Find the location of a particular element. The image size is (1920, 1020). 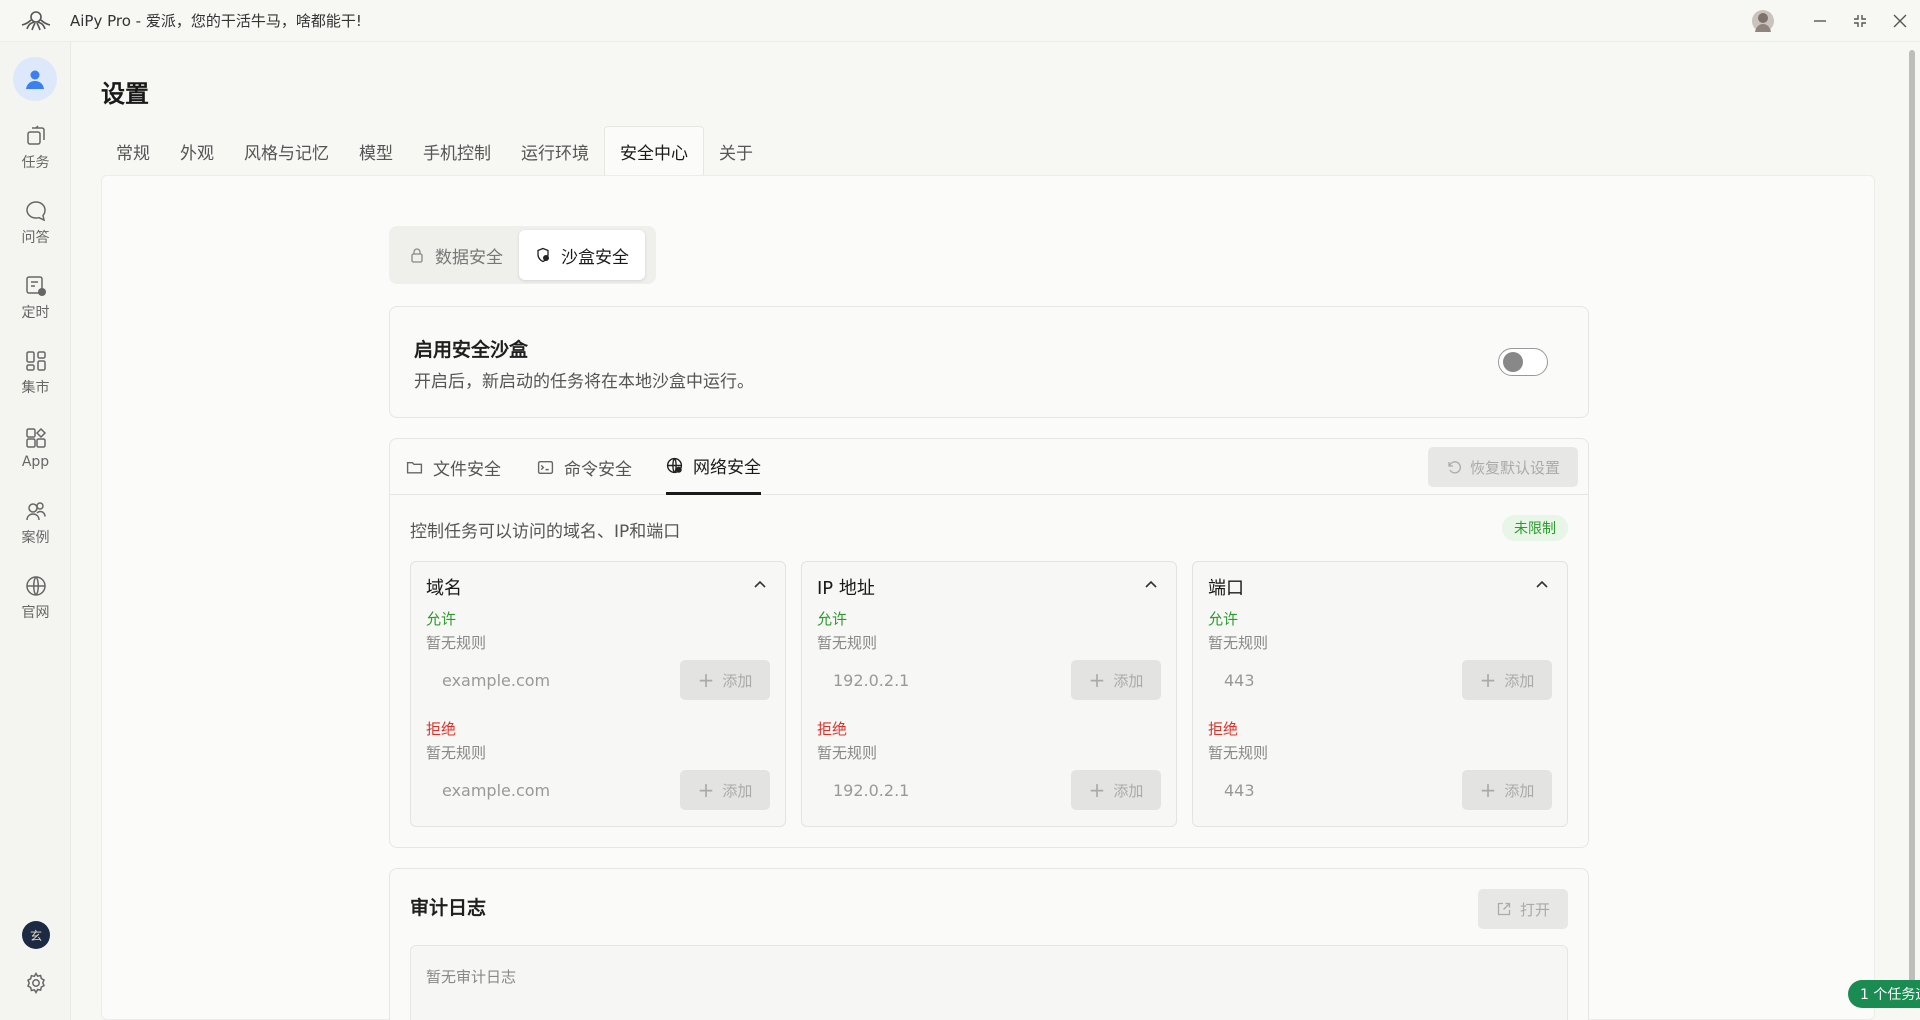

allow-rule-input: 192.0.2.1 is located at coordinates (934, 680).